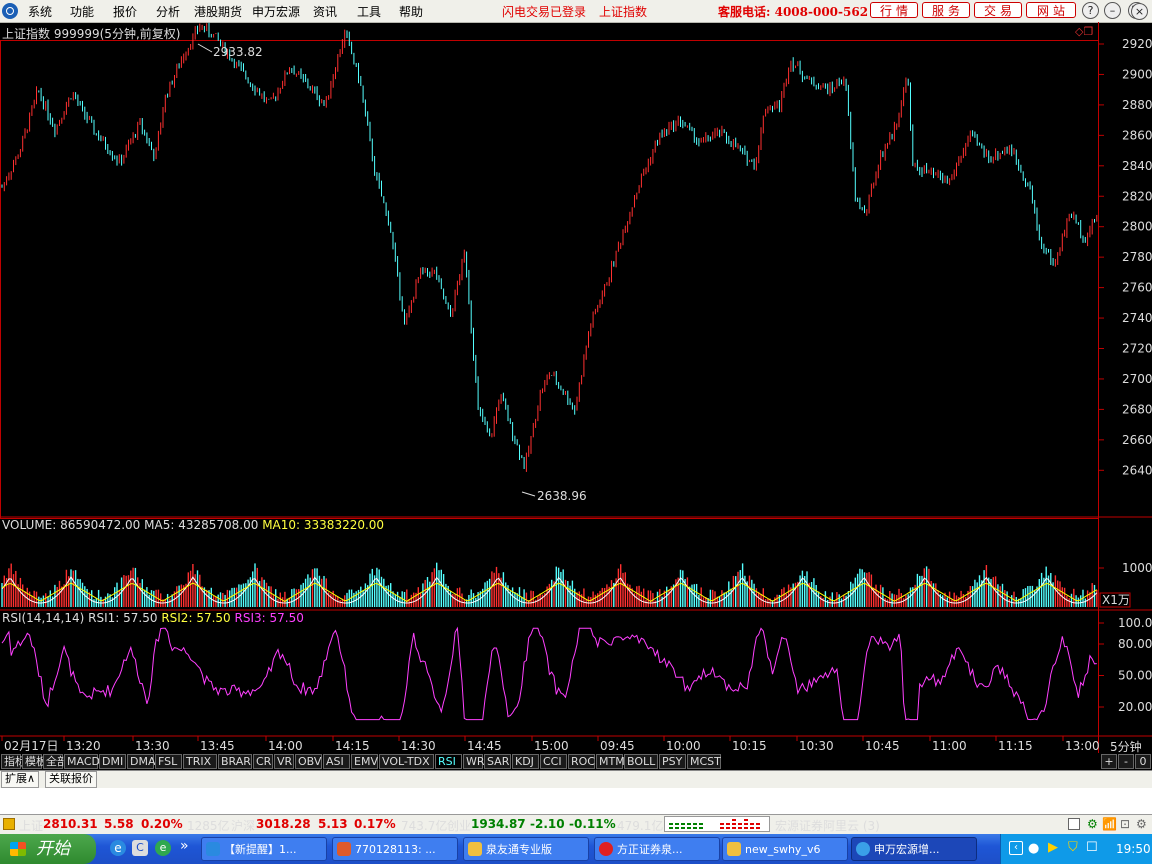 The height and width of the screenshot is (864, 1152). What do you see at coordinates (325, 11) in the screenshot?
I see `menu-news: 资讯` at bounding box center [325, 11].